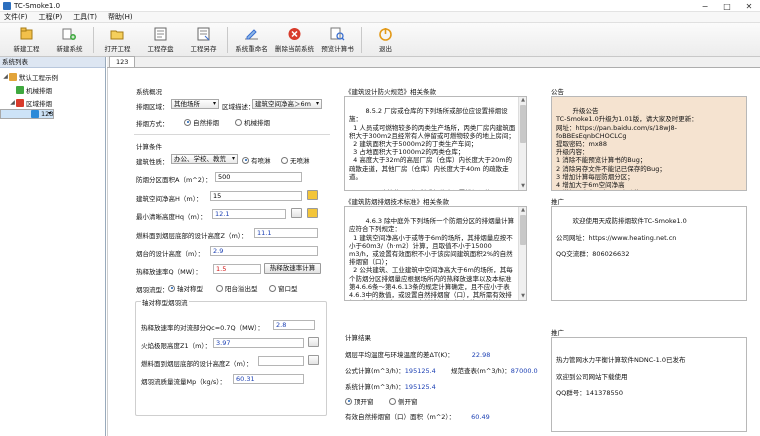  Describe the element at coordinates (258, 177) in the screenshot. I see `area-input: 500` at that location.